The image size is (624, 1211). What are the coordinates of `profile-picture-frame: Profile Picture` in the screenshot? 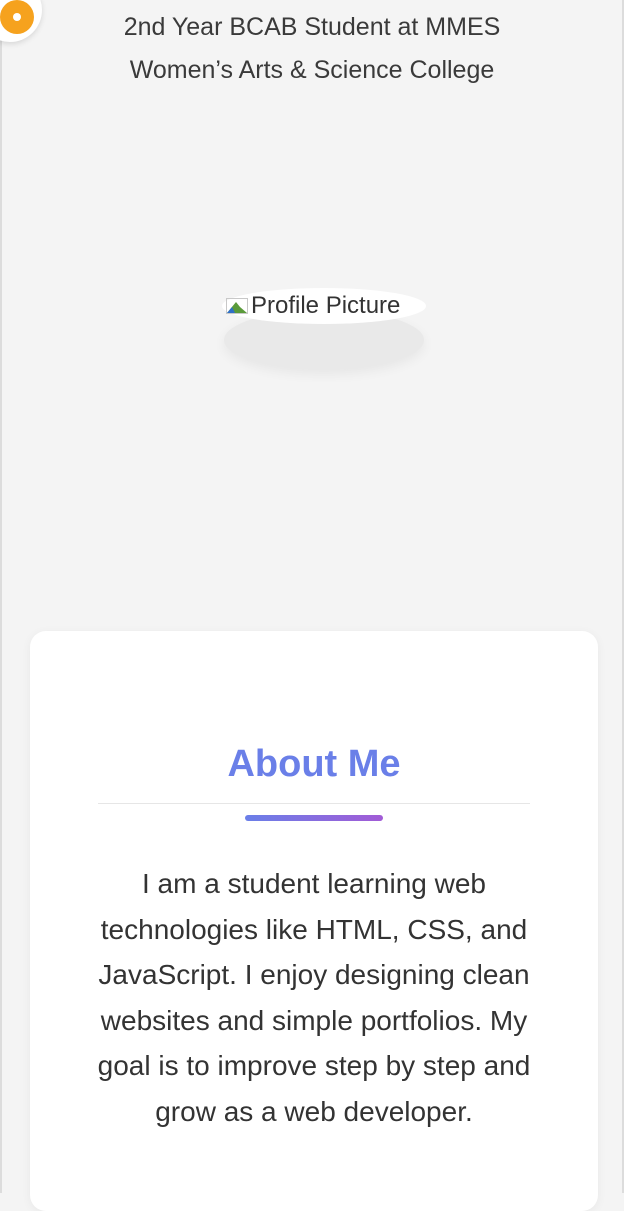 It's located at (324, 306).